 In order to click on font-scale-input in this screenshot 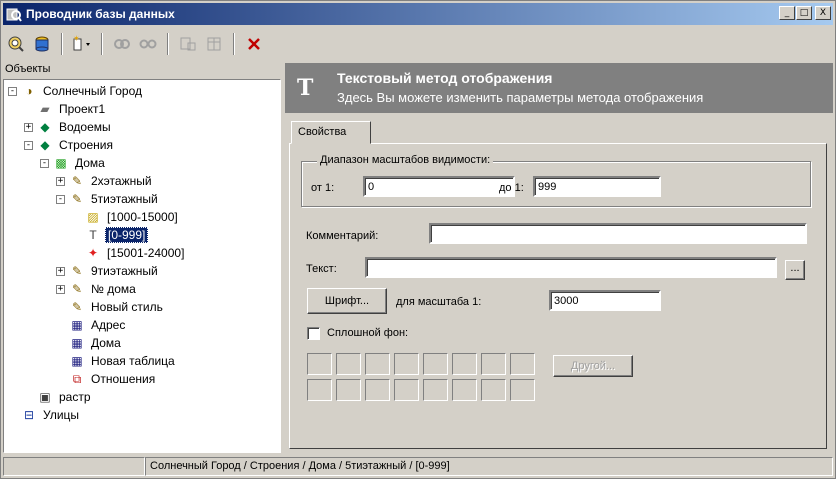, I will do `click(605, 300)`.